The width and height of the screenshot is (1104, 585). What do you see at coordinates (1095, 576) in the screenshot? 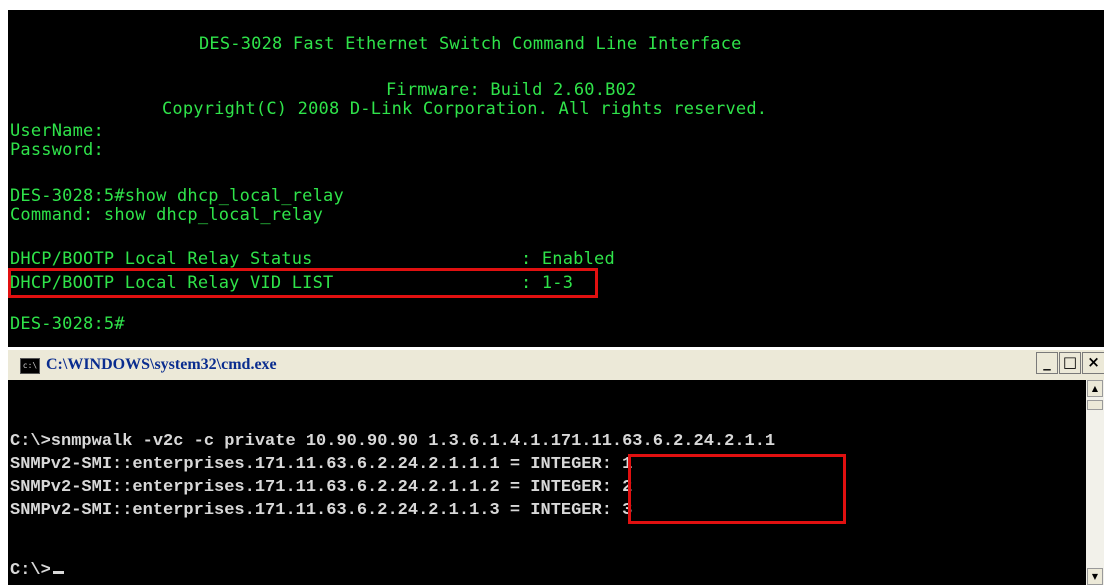
I see `scroll-down-arrow-icon: ▼` at bounding box center [1095, 576].